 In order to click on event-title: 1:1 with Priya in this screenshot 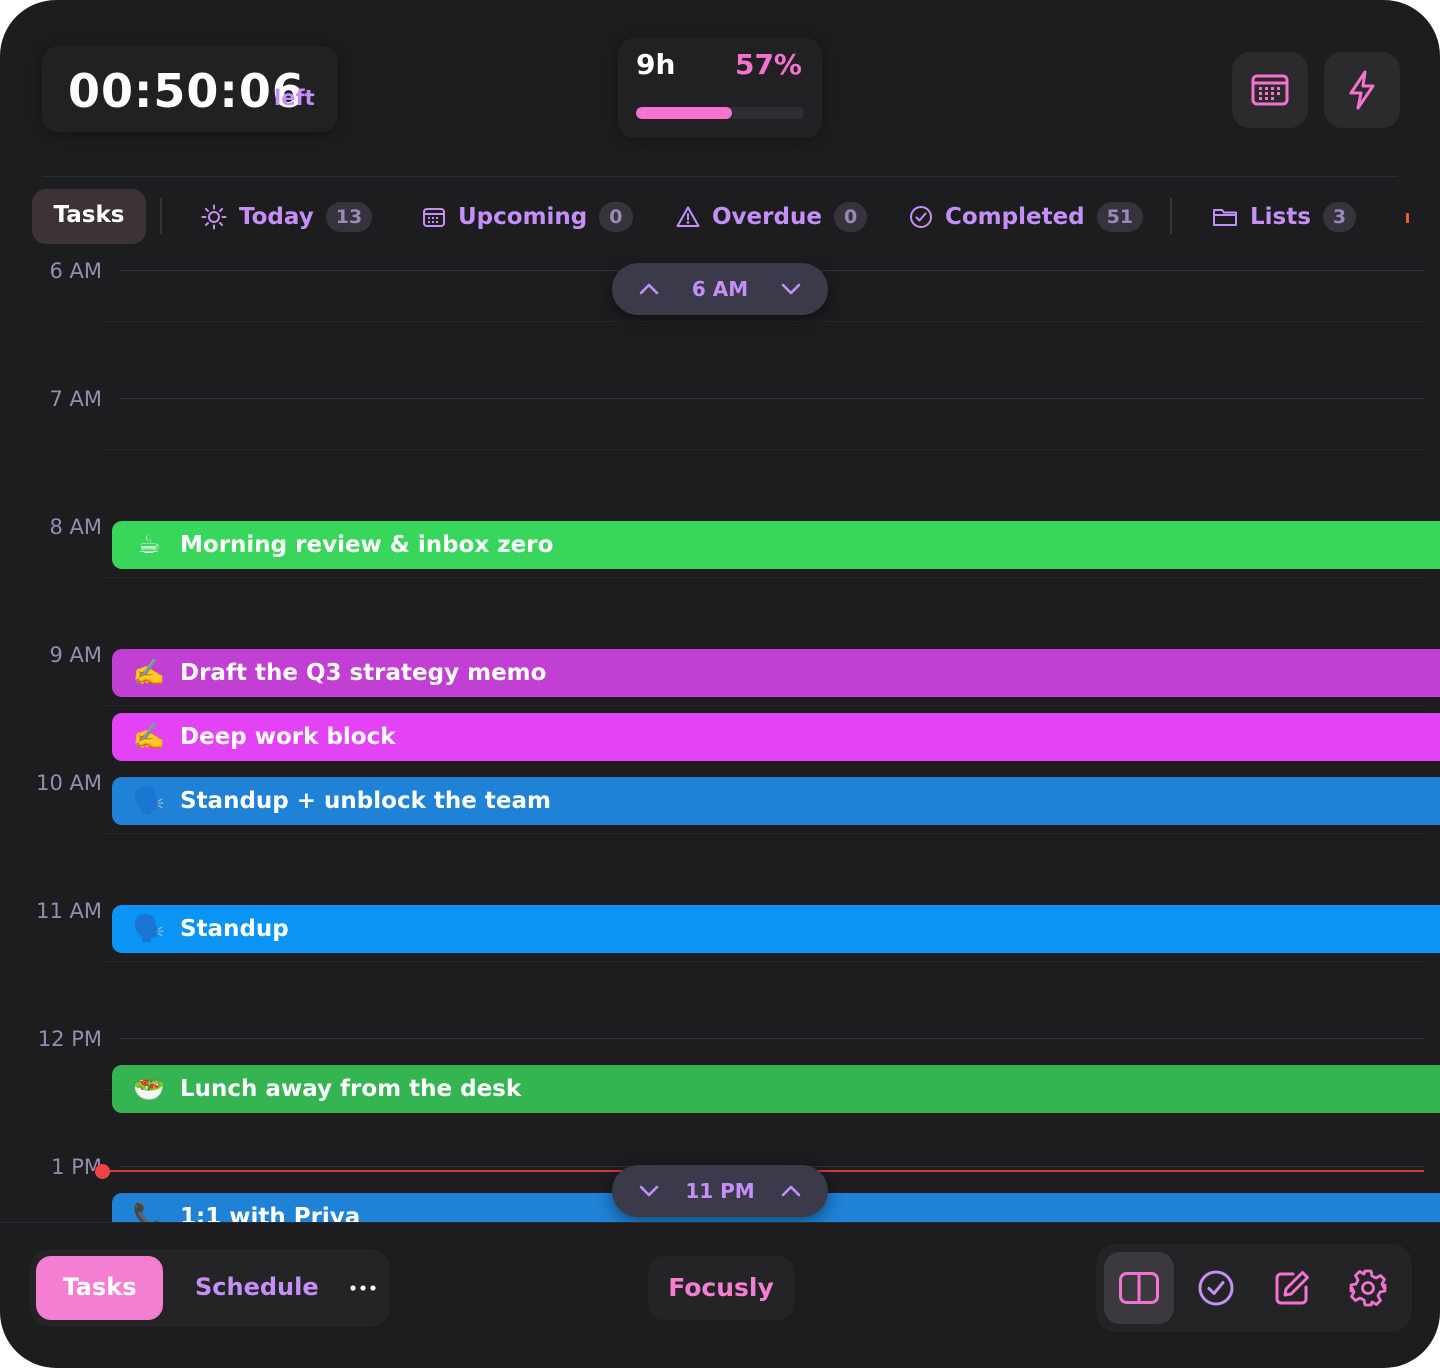, I will do `click(270, 1213)`.